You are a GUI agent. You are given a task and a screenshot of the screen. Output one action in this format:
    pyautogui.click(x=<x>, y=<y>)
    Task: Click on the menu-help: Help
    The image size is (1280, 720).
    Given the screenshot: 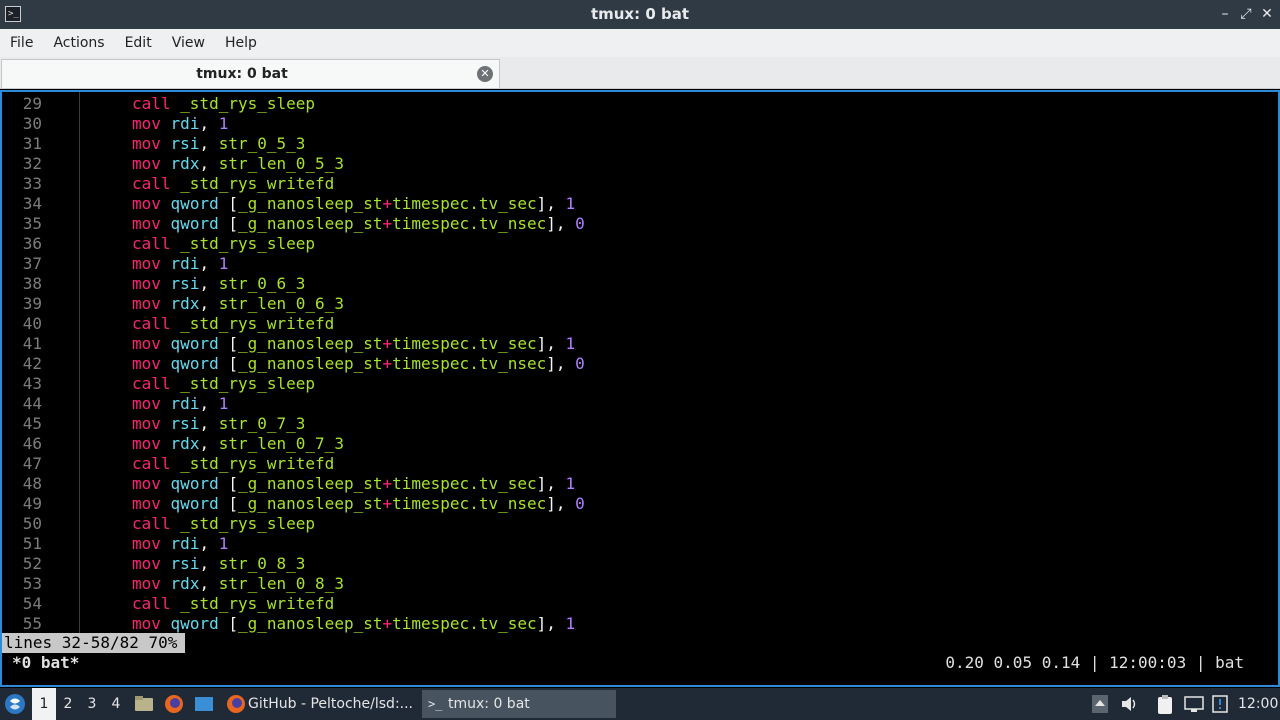 What is the action you would take?
    pyautogui.click(x=241, y=43)
    